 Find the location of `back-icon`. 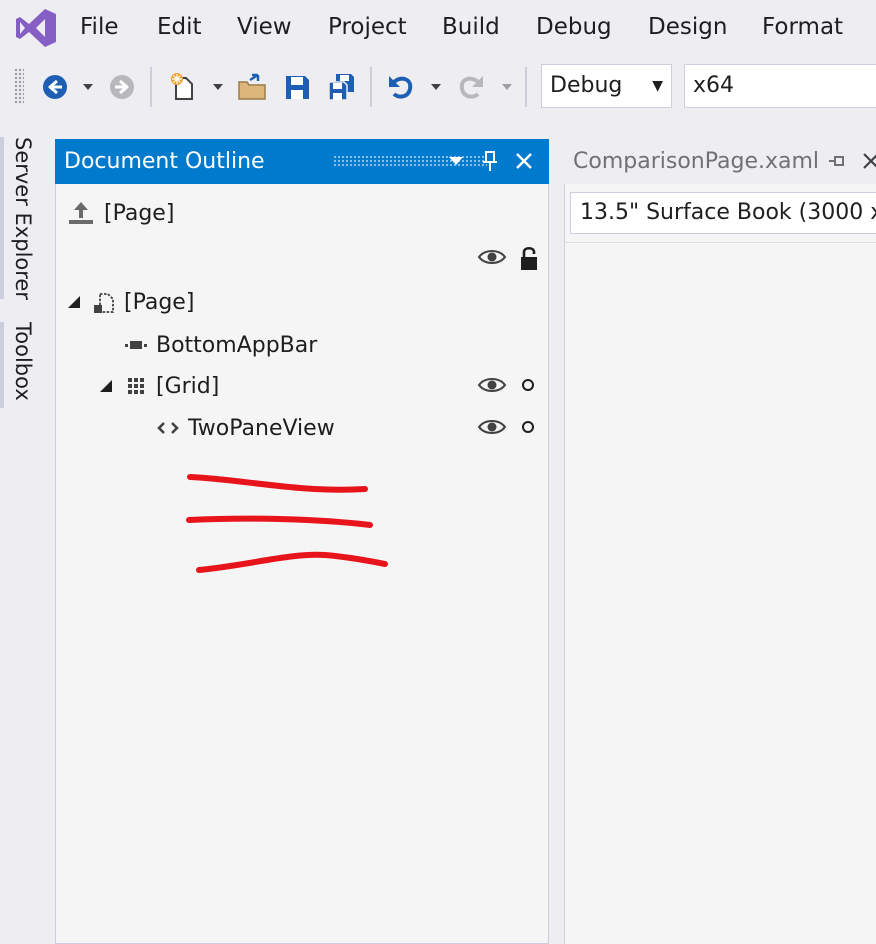

back-icon is located at coordinates (55, 87).